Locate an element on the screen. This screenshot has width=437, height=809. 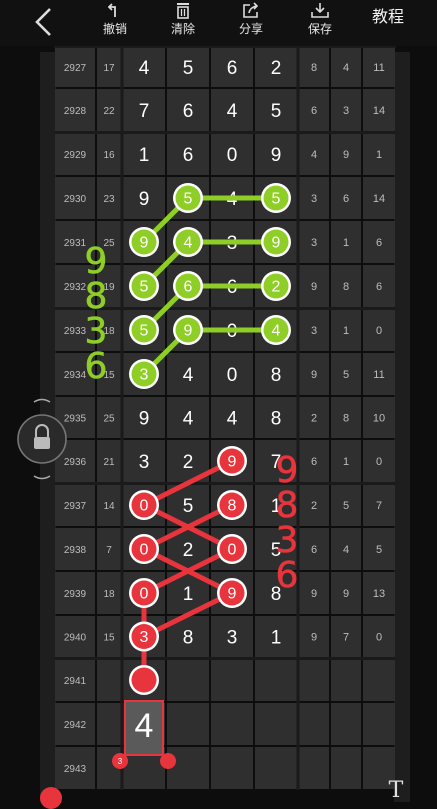
digit-cell: 5 is located at coordinates (188, 506).